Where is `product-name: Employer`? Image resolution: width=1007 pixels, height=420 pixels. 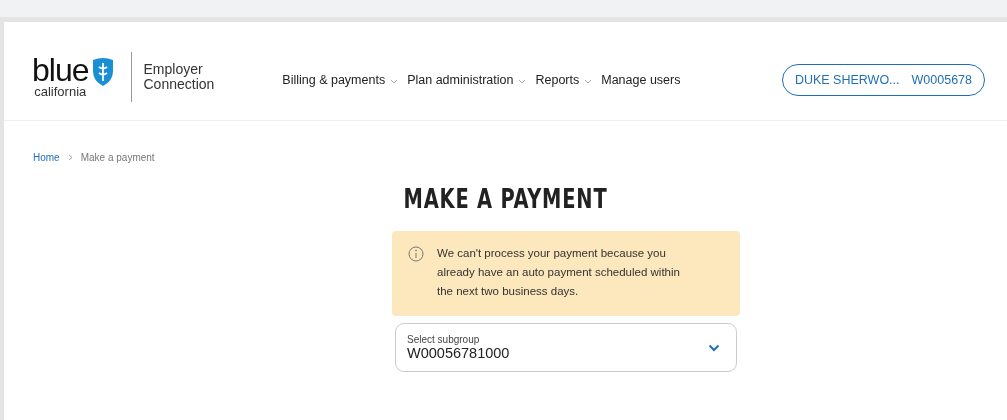
product-name: Employer is located at coordinates (173, 69).